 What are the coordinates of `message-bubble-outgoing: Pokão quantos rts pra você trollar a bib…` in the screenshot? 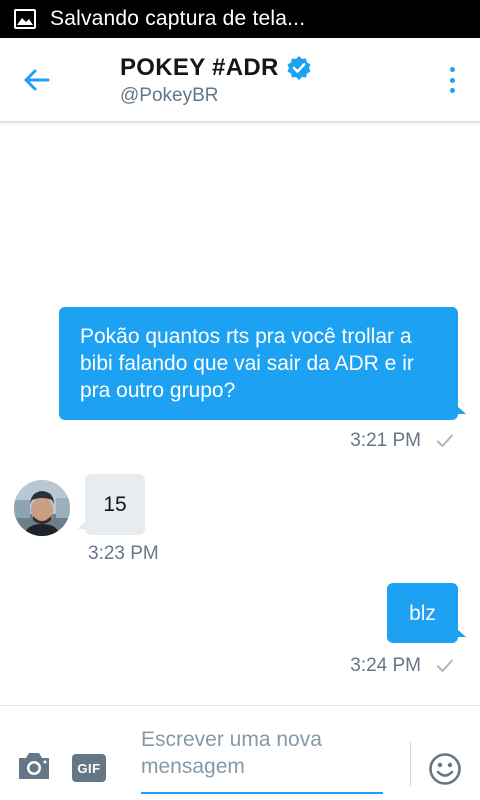 It's located at (262, 363).